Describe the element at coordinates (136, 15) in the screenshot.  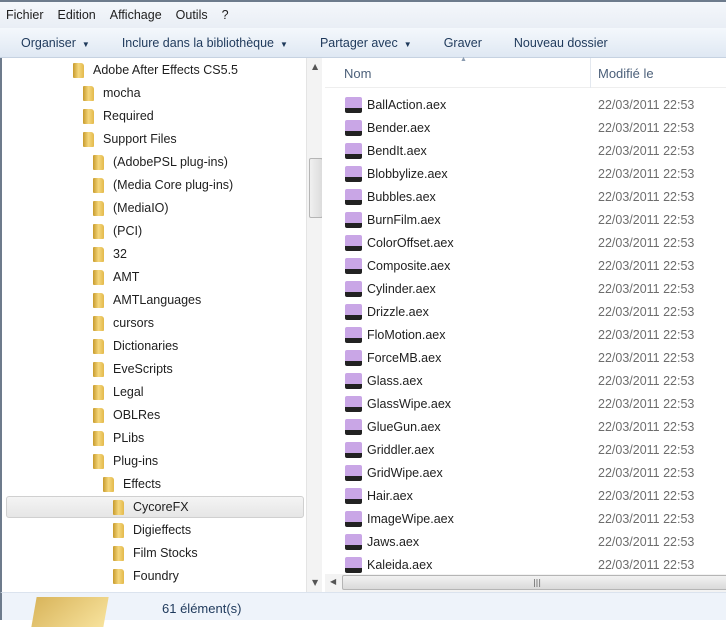
I see `menu-affichage: Affichage` at that location.